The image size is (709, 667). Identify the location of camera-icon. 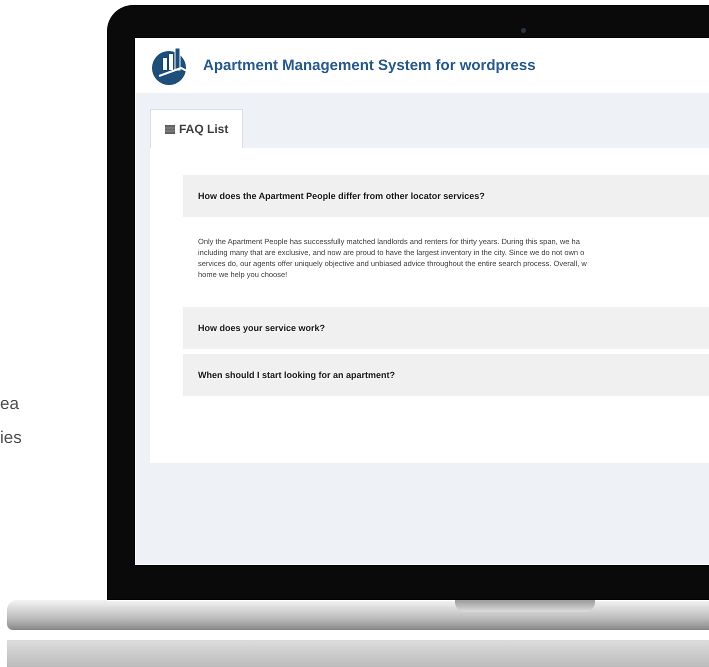
(523, 30).